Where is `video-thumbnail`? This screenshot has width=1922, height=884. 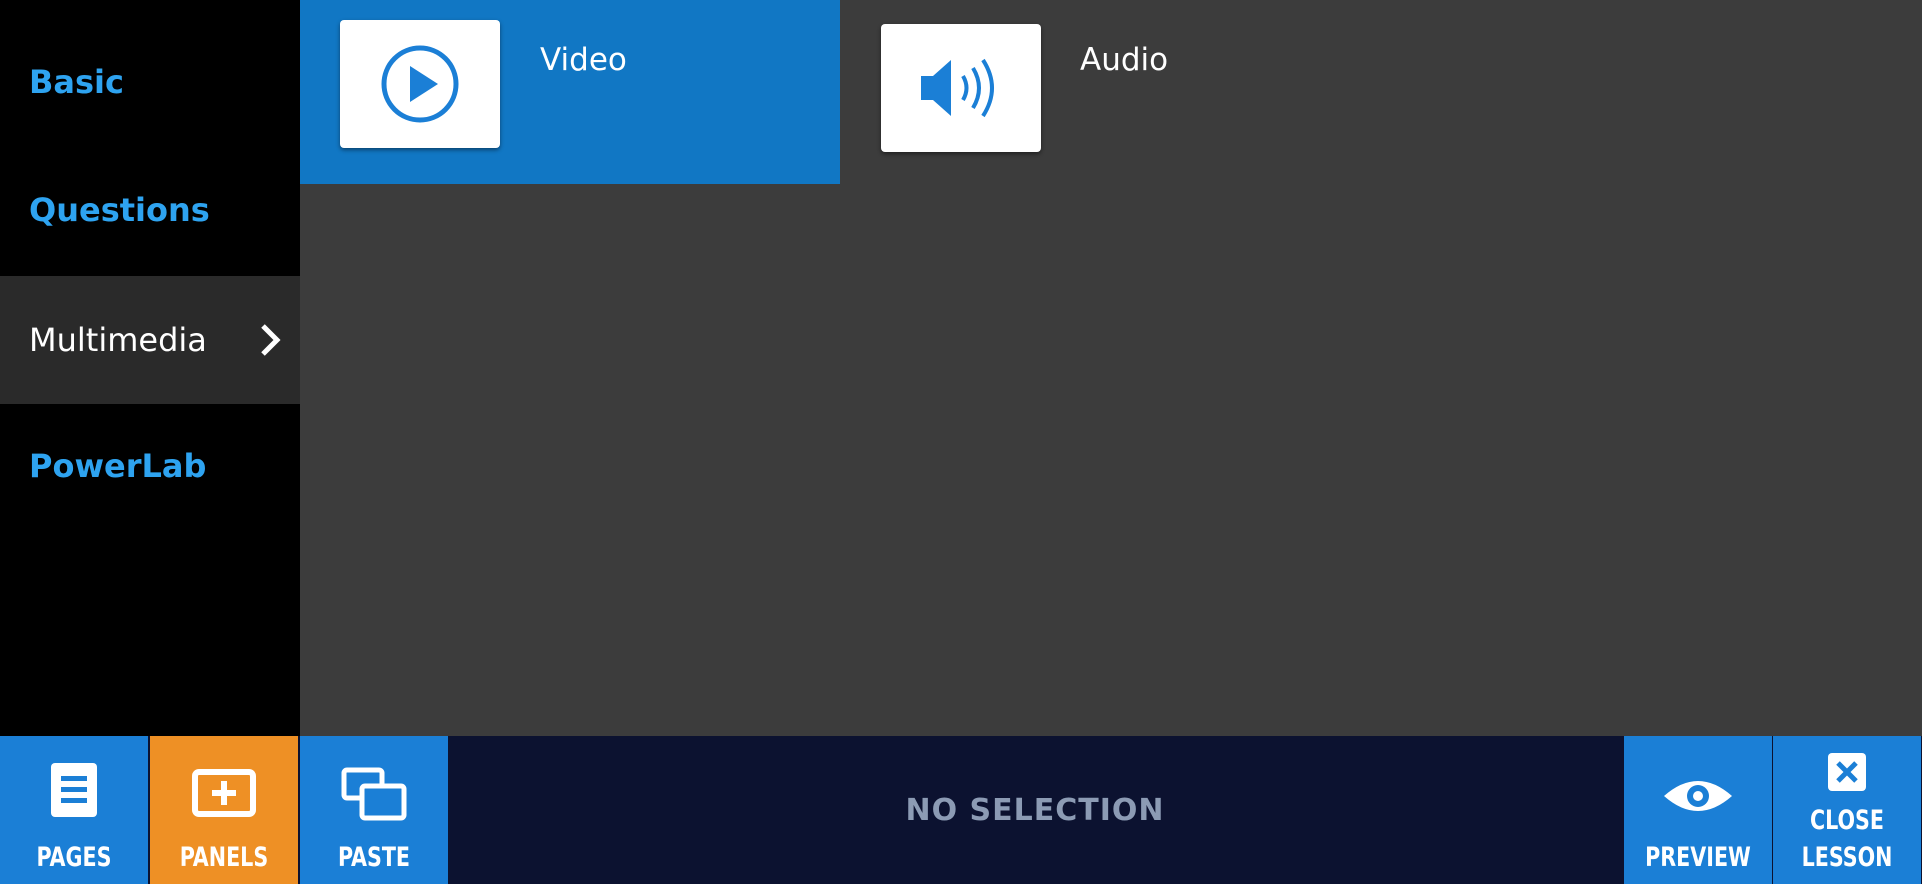
video-thumbnail is located at coordinates (420, 84).